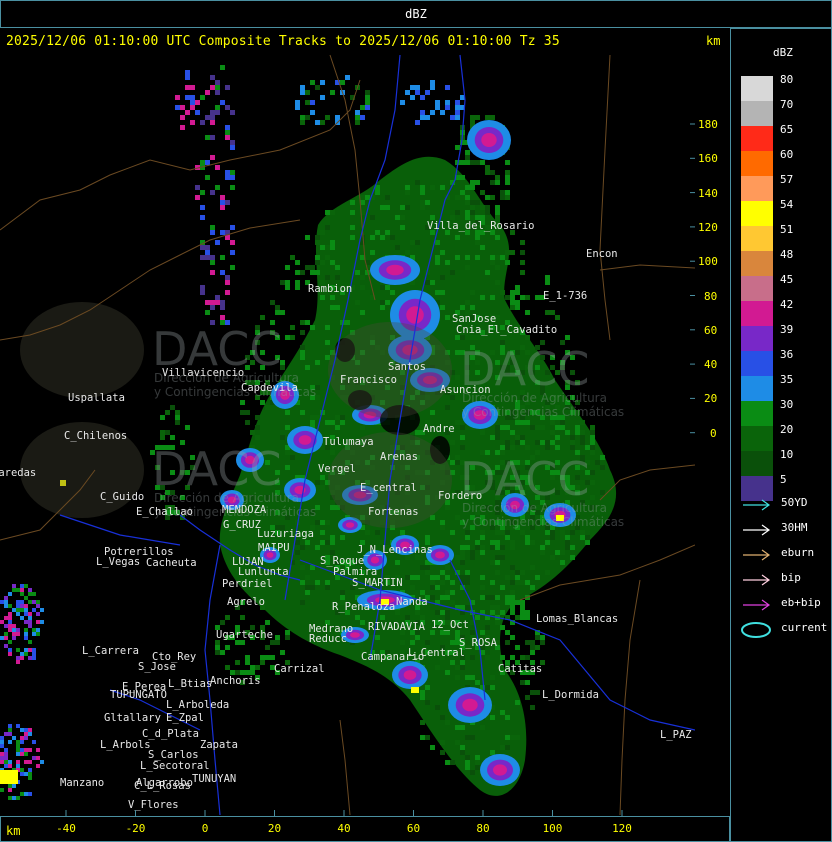 This screenshot has height=842, width=832. Describe the element at coordinates (711, 399) in the screenshot. I see `y-tick-label: 20` at that location.